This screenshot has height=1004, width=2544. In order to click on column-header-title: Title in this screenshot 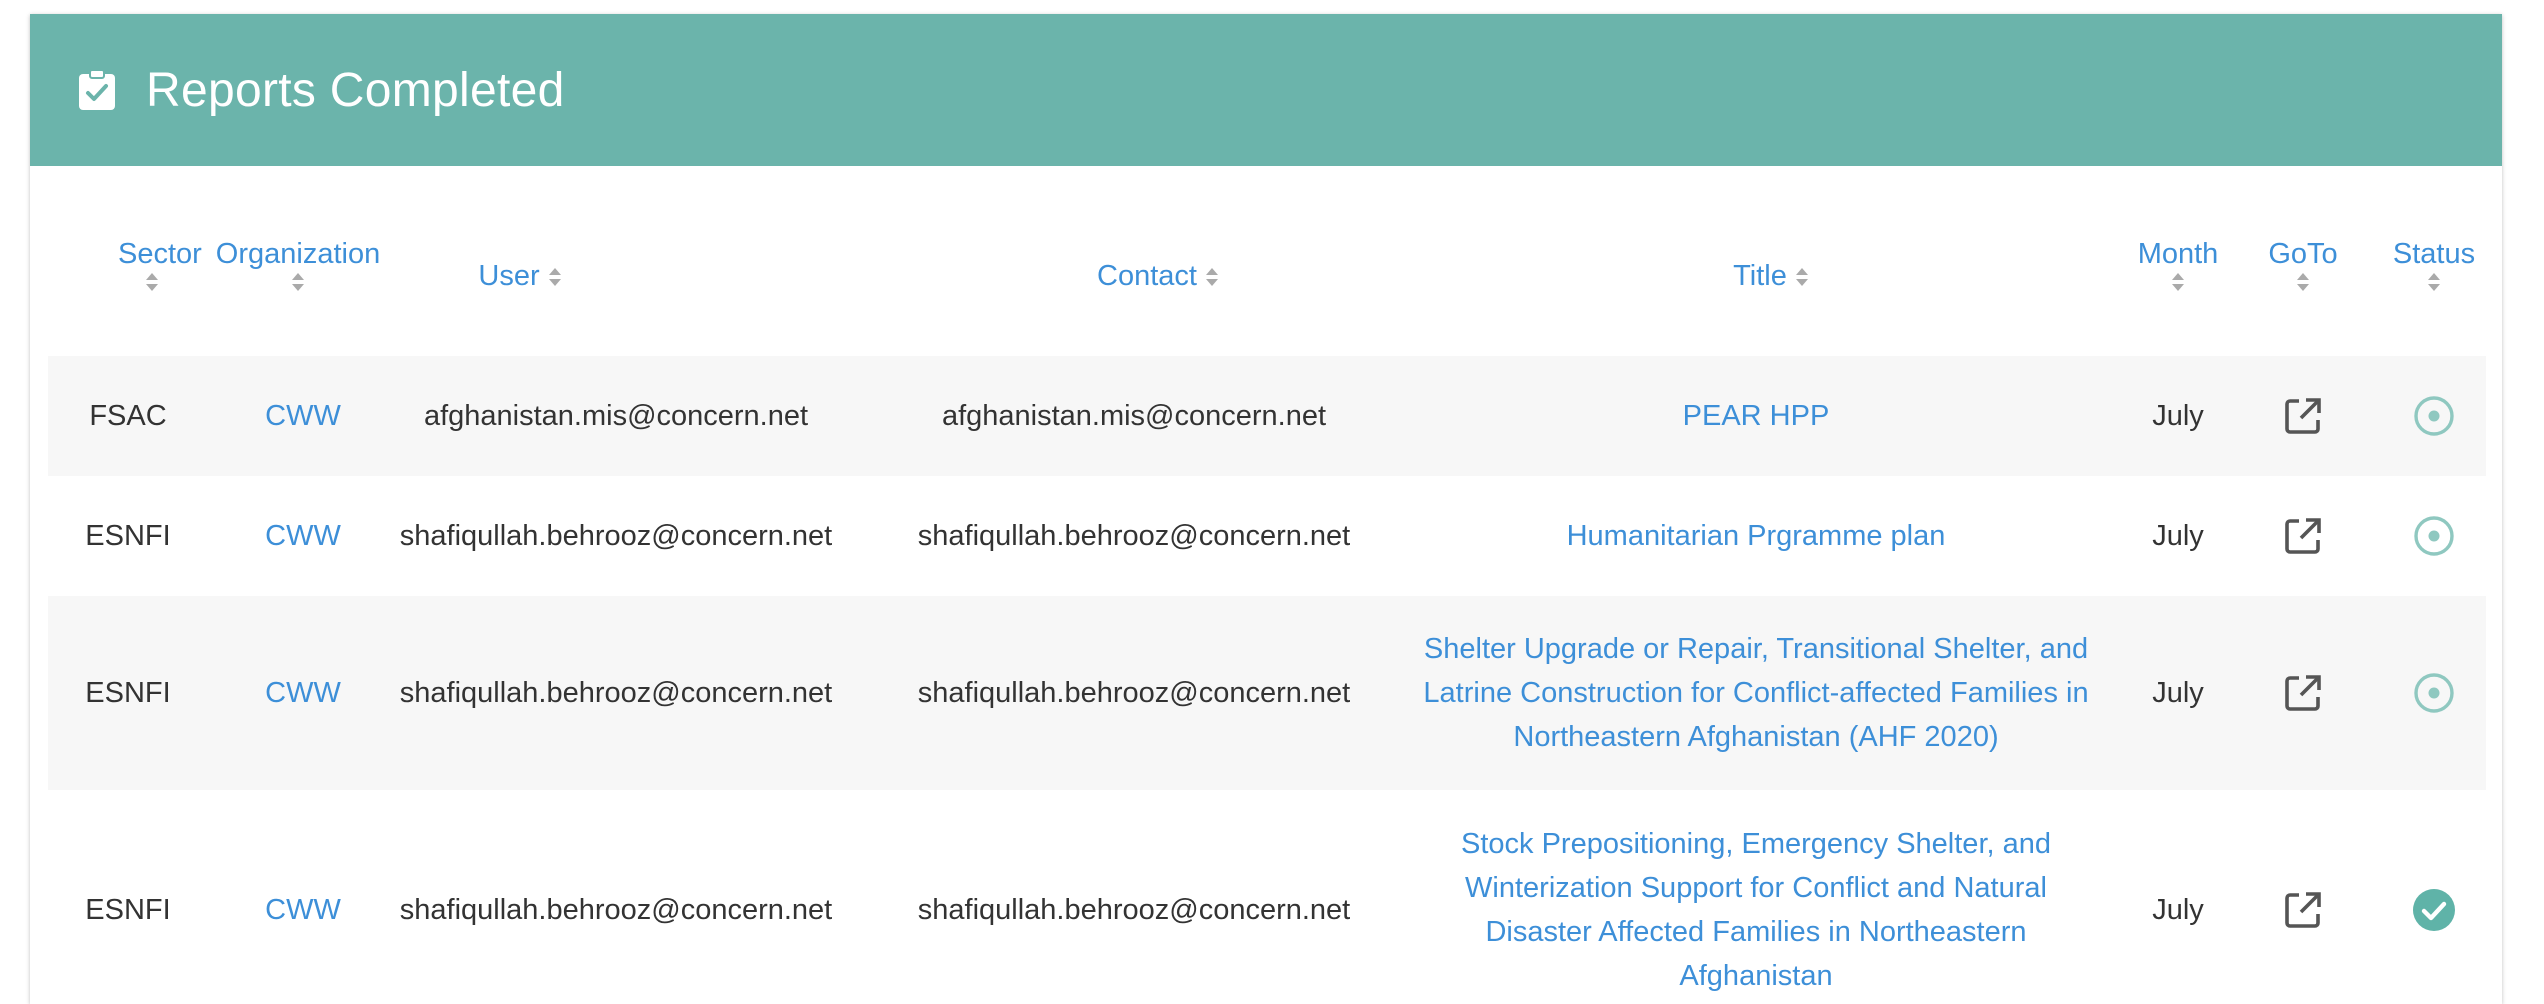, I will do `click(1771, 276)`.